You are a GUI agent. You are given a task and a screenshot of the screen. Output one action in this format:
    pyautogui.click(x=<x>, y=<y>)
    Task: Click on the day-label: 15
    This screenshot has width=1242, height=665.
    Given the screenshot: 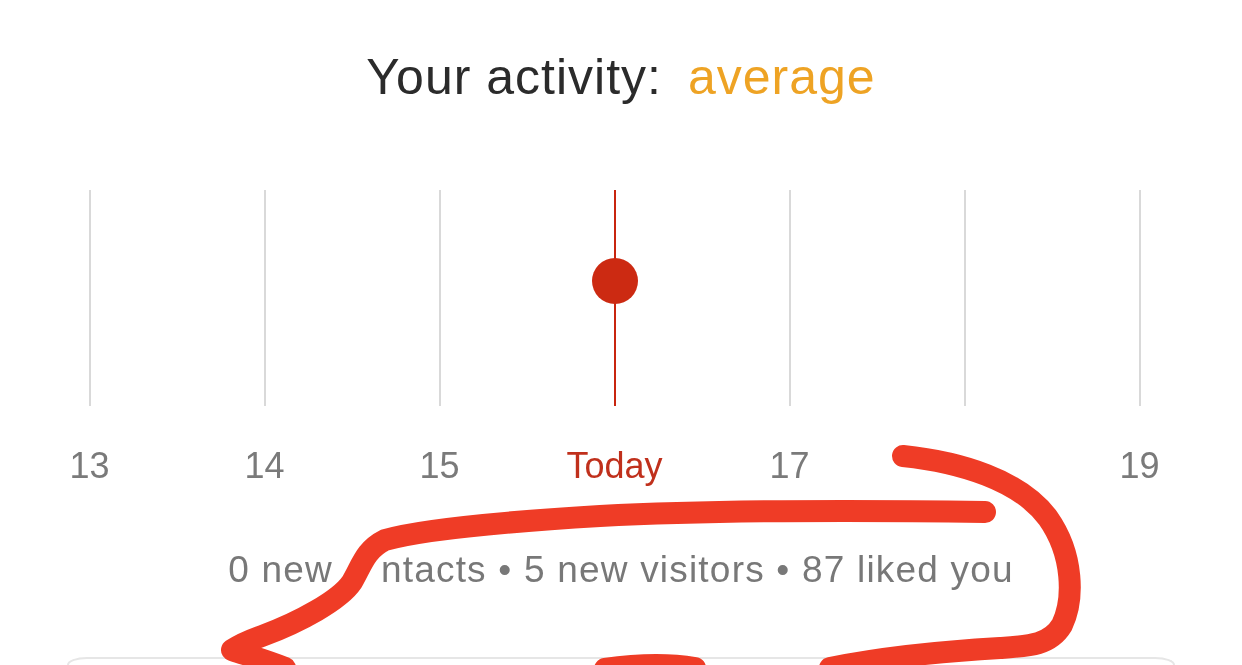 What is the action you would take?
    pyautogui.click(x=439, y=466)
    